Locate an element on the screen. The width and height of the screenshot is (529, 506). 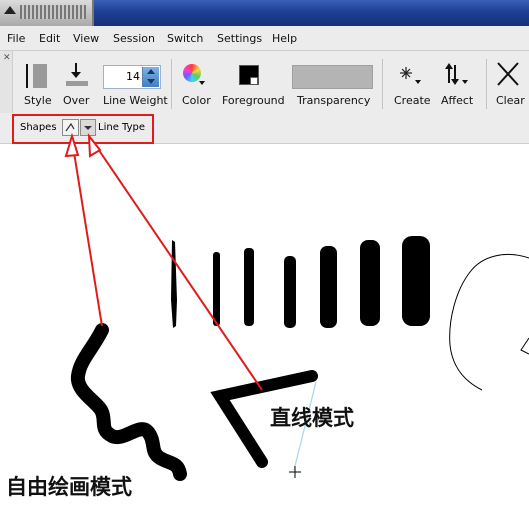
crosshair-icon is located at coordinates (295, 472).